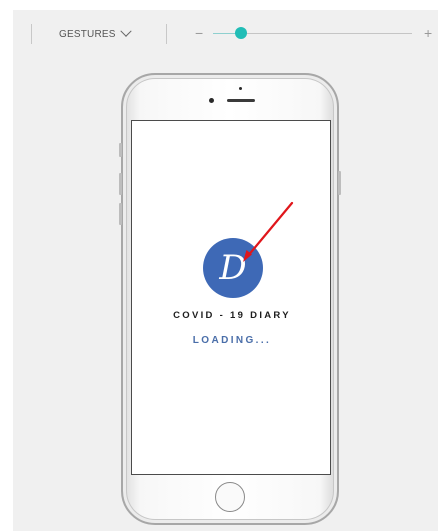 This screenshot has height=531, width=438. I want to click on app-logo: D, so click(233, 268).